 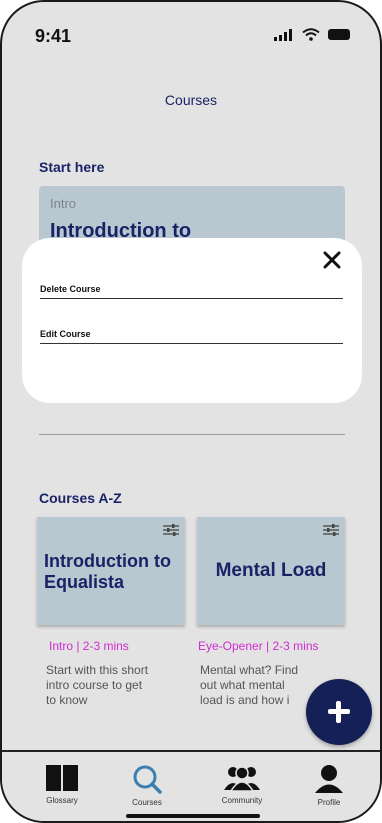 I want to click on section-divider, so click(x=192, y=434).